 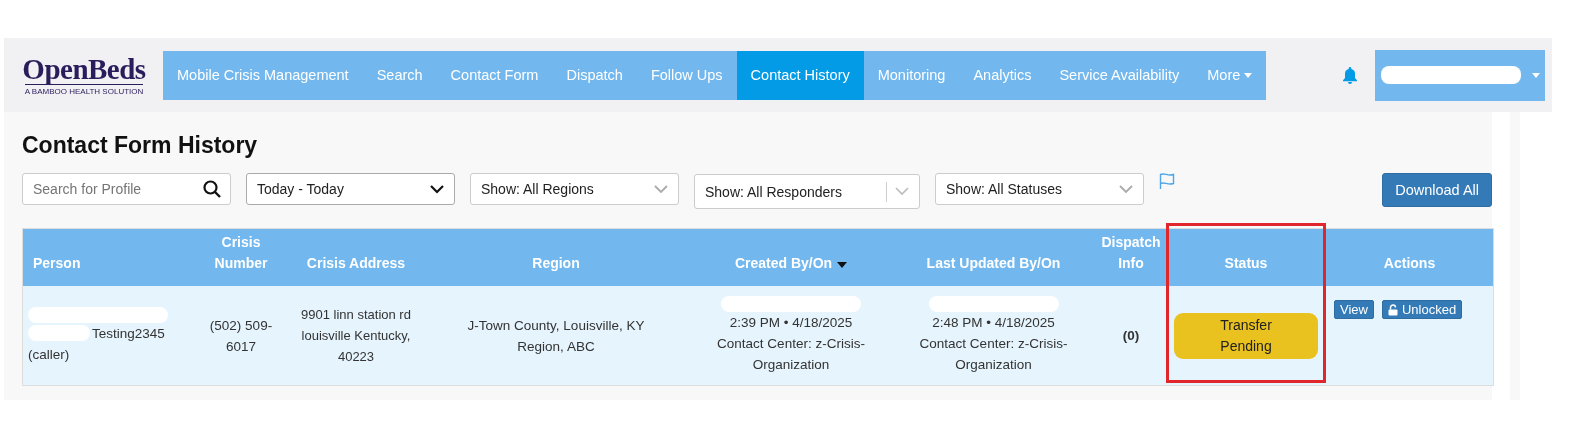 I want to click on table-cell-text: J-Town County, Louisville, KY Region, ABC, so click(x=556, y=336).